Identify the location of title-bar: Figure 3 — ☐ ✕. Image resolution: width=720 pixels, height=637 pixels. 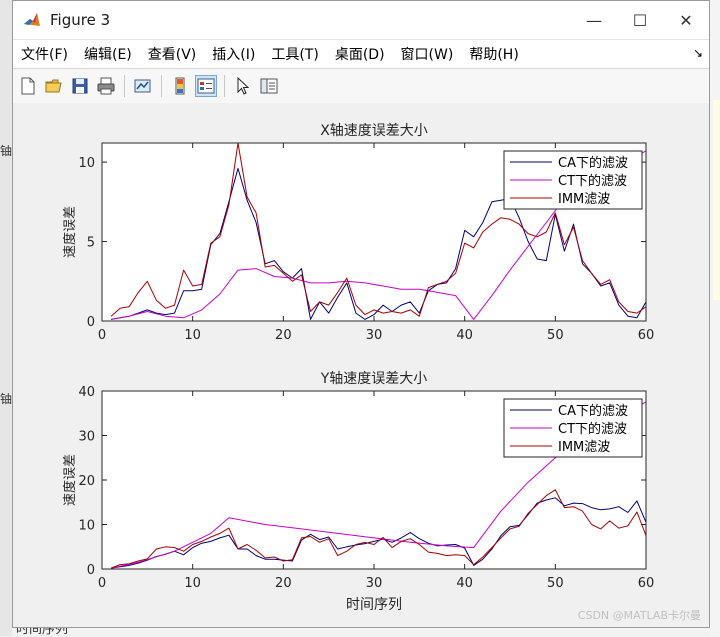
(361, 20).